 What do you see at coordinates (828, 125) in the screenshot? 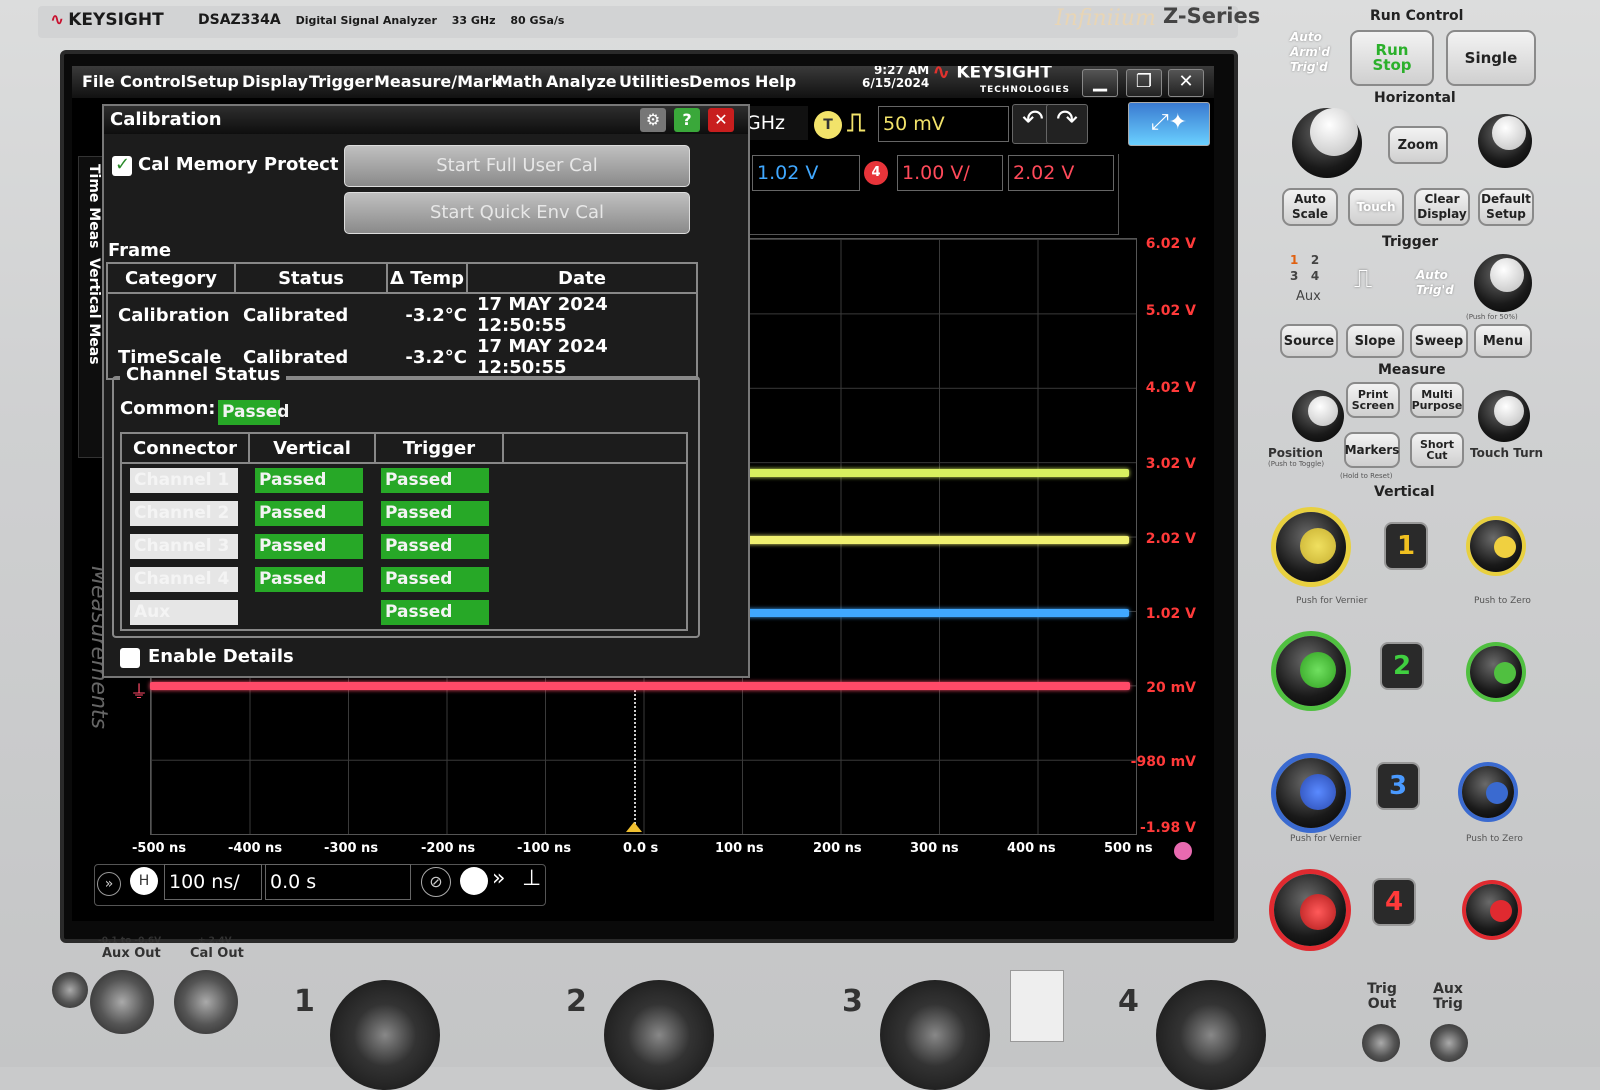
I see `trigger-badge: T` at bounding box center [828, 125].